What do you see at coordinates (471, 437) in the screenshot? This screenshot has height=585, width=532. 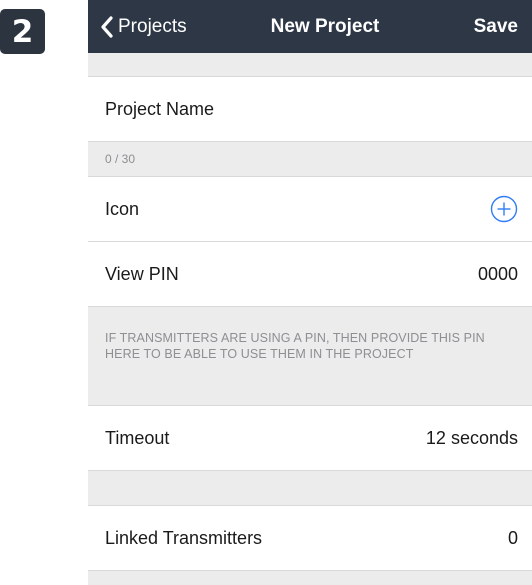 I see `timeout-value: 12 seconds` at bounding box center [471, 437].